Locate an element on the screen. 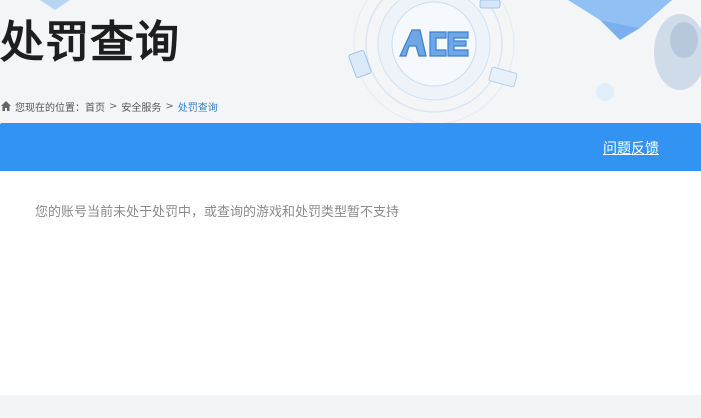 The width and height of the screenshot is (701, 418). breadcrumb: 您现在的位置： 首页 > 安全服务 > 处罚查询 is located at coordinates (109, 106).